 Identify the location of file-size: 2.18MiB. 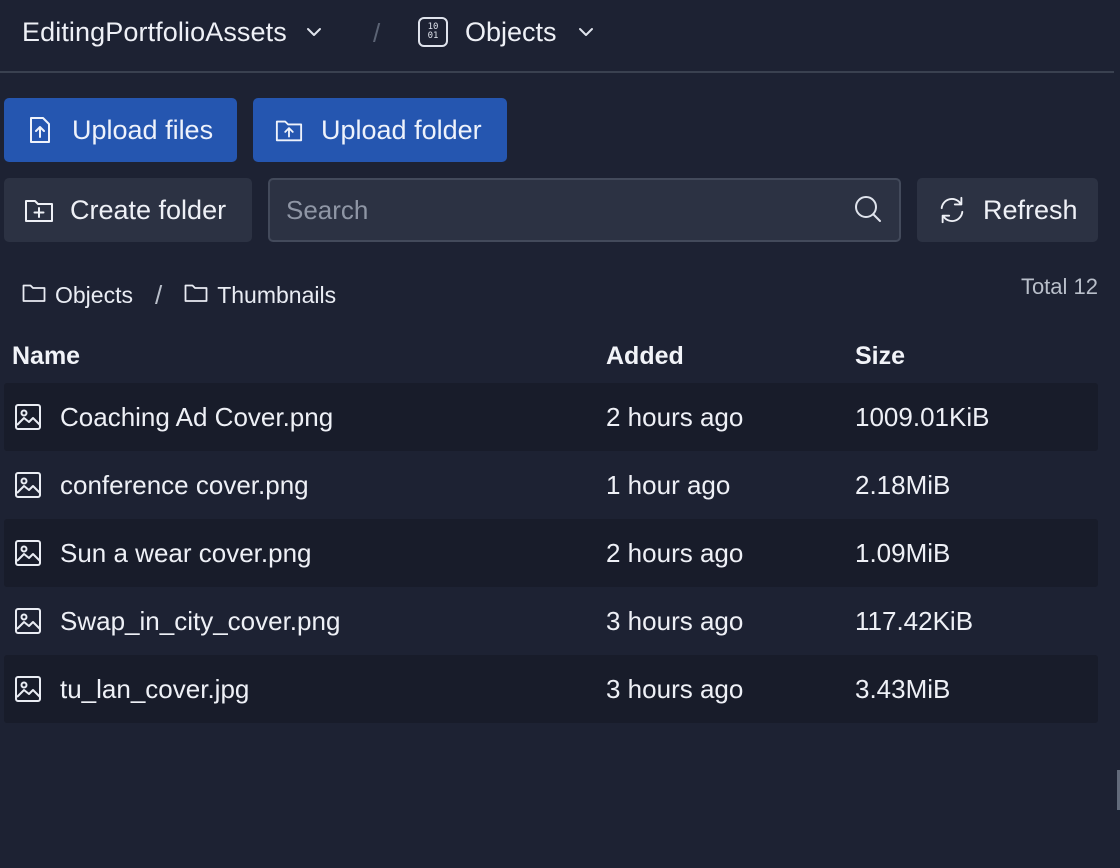
(903, 485).